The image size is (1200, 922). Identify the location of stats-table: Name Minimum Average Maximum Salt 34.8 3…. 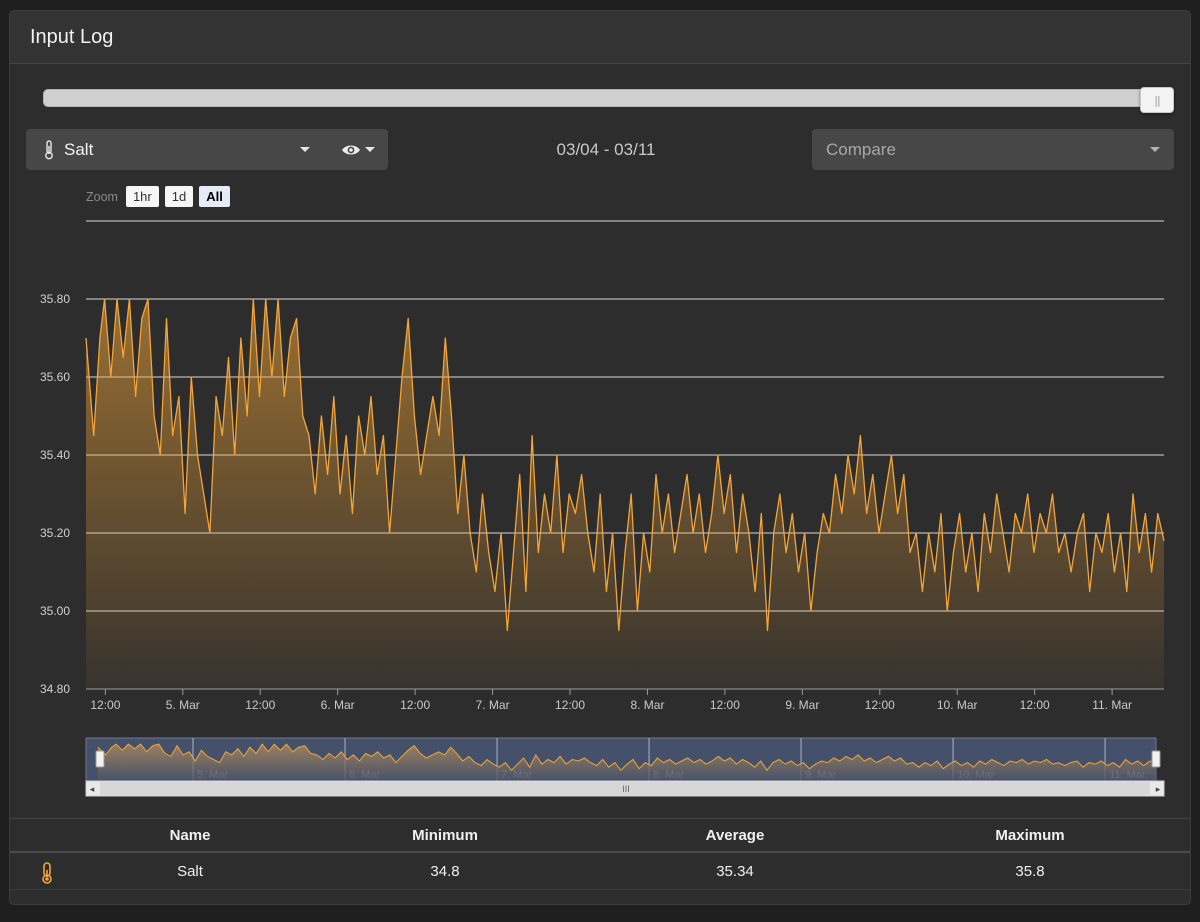
(600, 854).